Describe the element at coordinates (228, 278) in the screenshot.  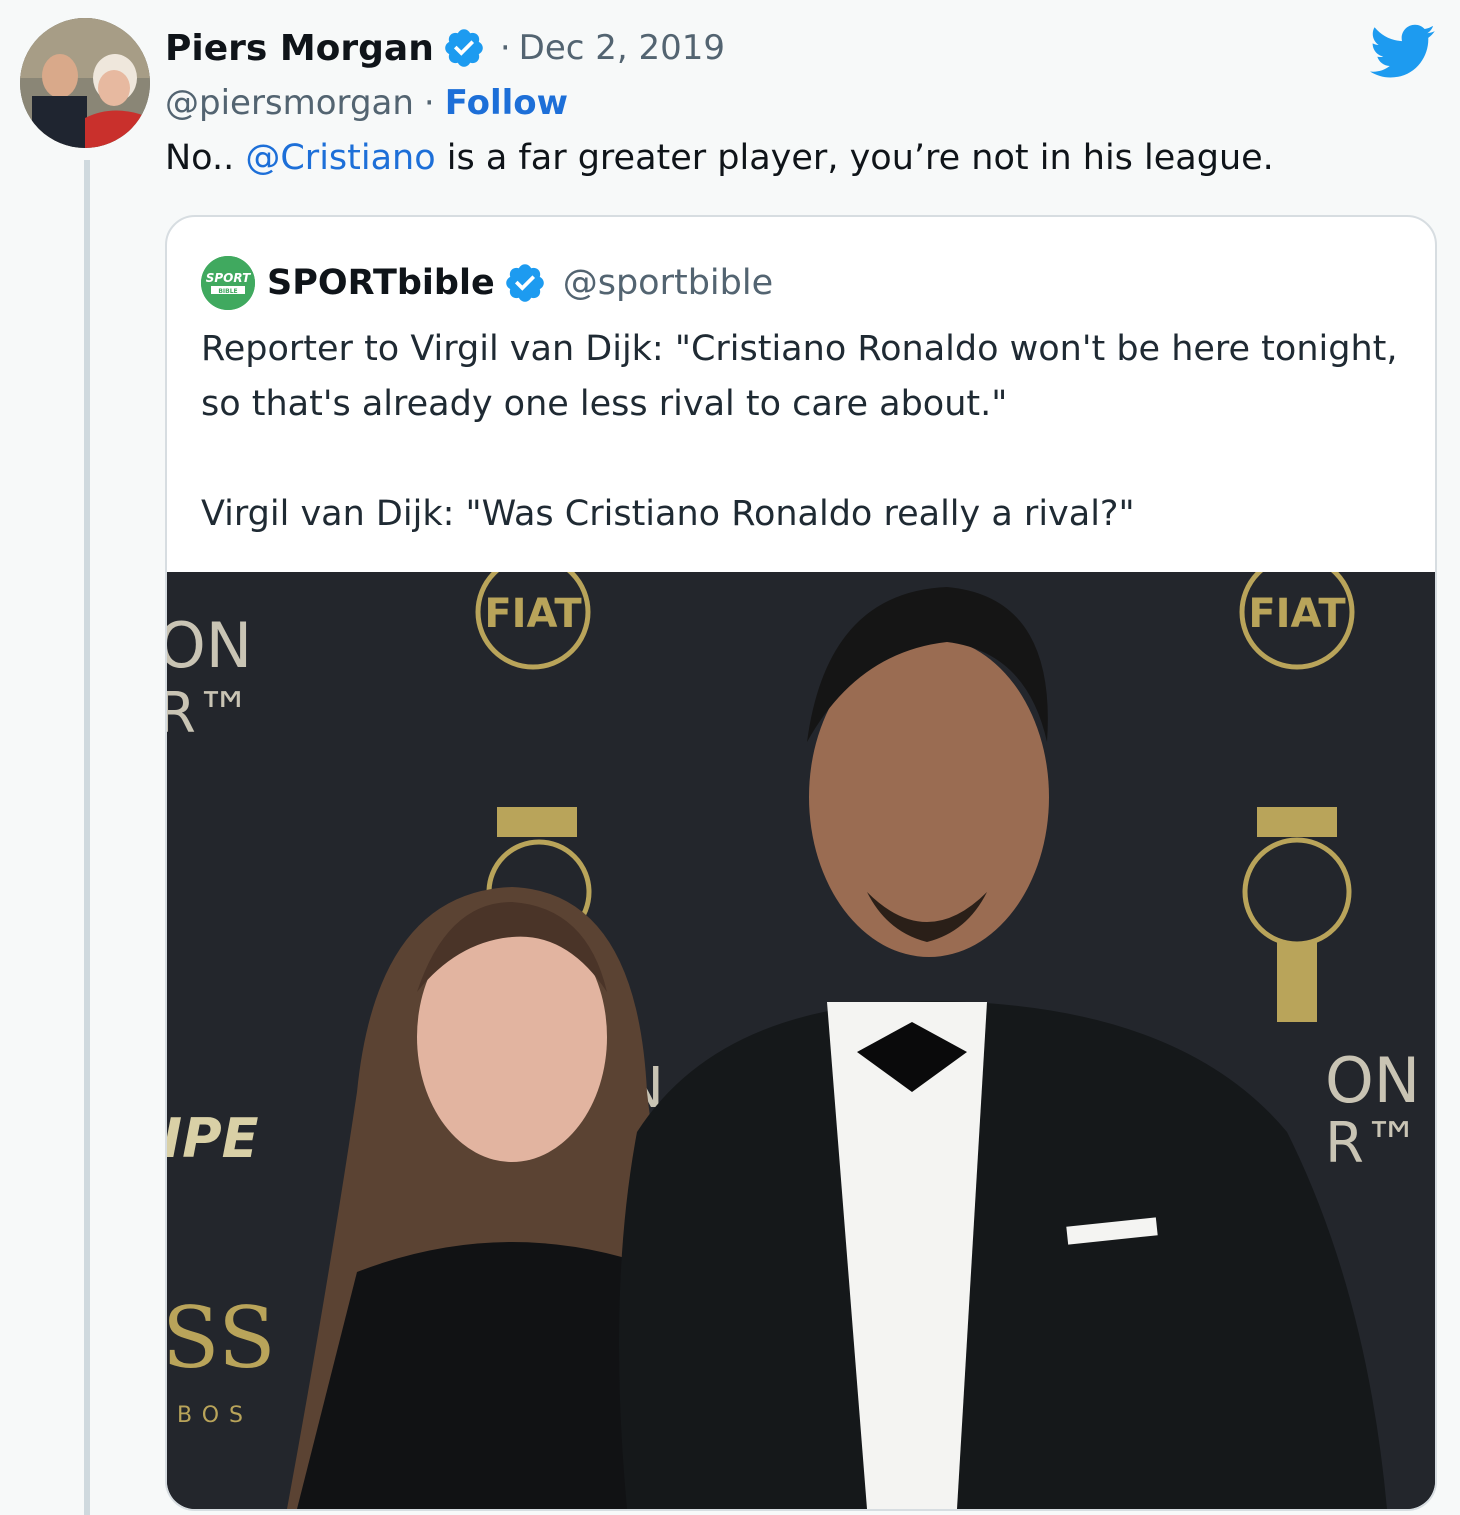
I see `sportbible-logo-text-top: SPORT` at that location.